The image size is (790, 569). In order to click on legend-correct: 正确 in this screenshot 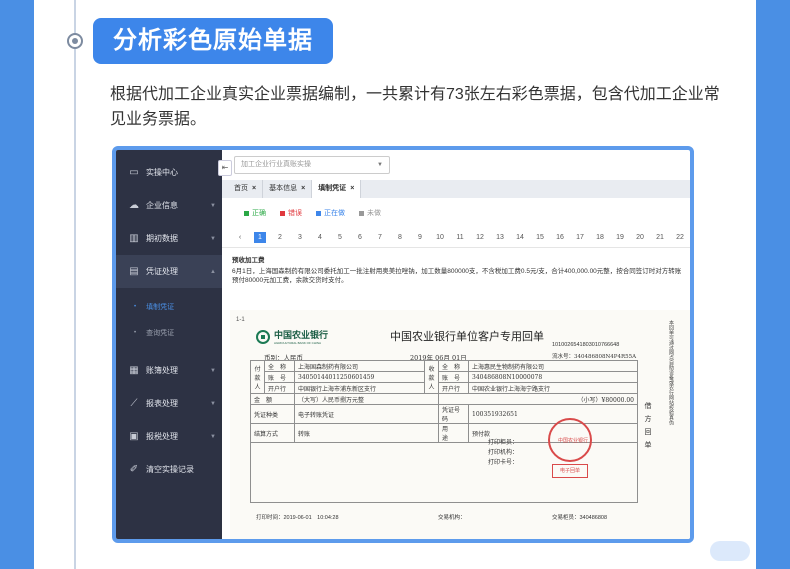, I will do `click(255, 213)`.